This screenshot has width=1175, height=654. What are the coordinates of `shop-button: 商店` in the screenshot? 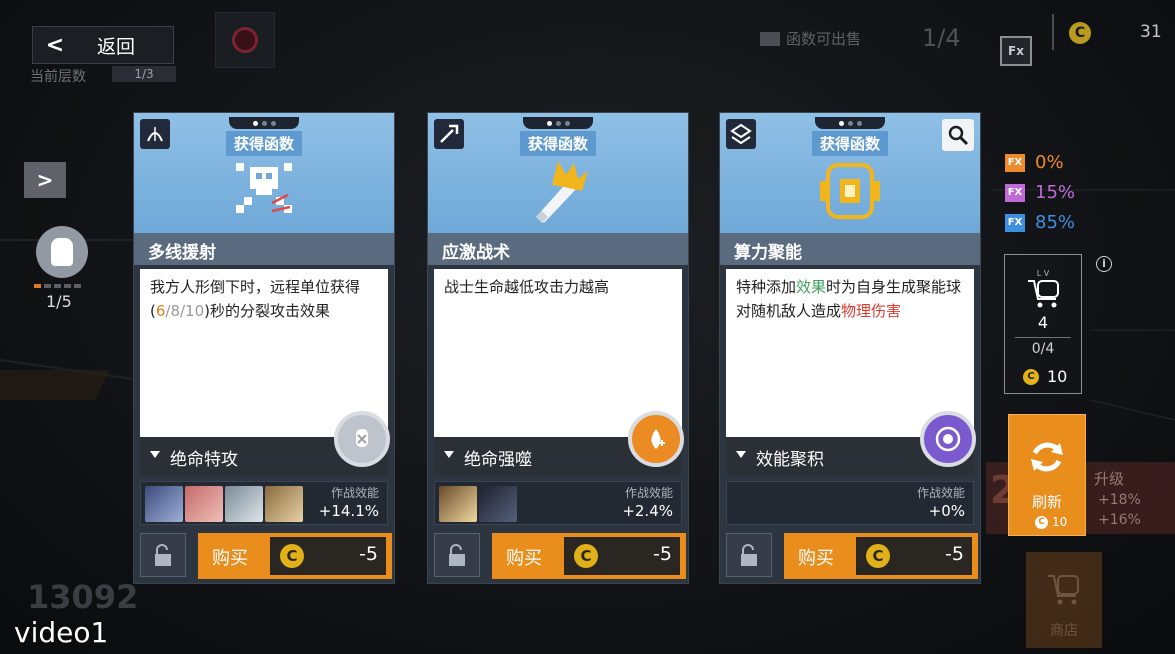 It's located at (1064, 600).